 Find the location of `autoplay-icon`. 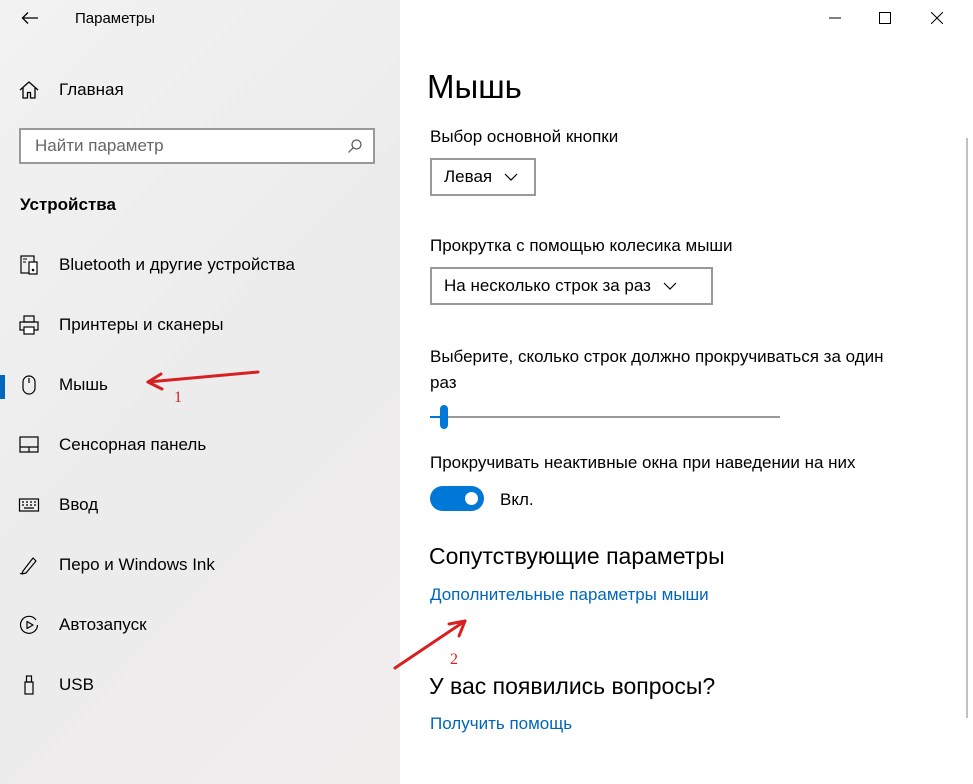

autoplay-icon is located at coordinates (29, 625).